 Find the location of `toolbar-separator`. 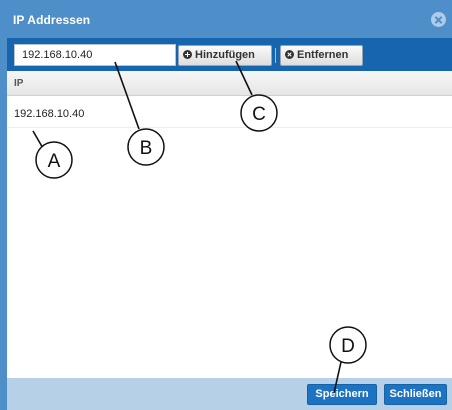

toolbar-separator is located at coordinates (275, 55).